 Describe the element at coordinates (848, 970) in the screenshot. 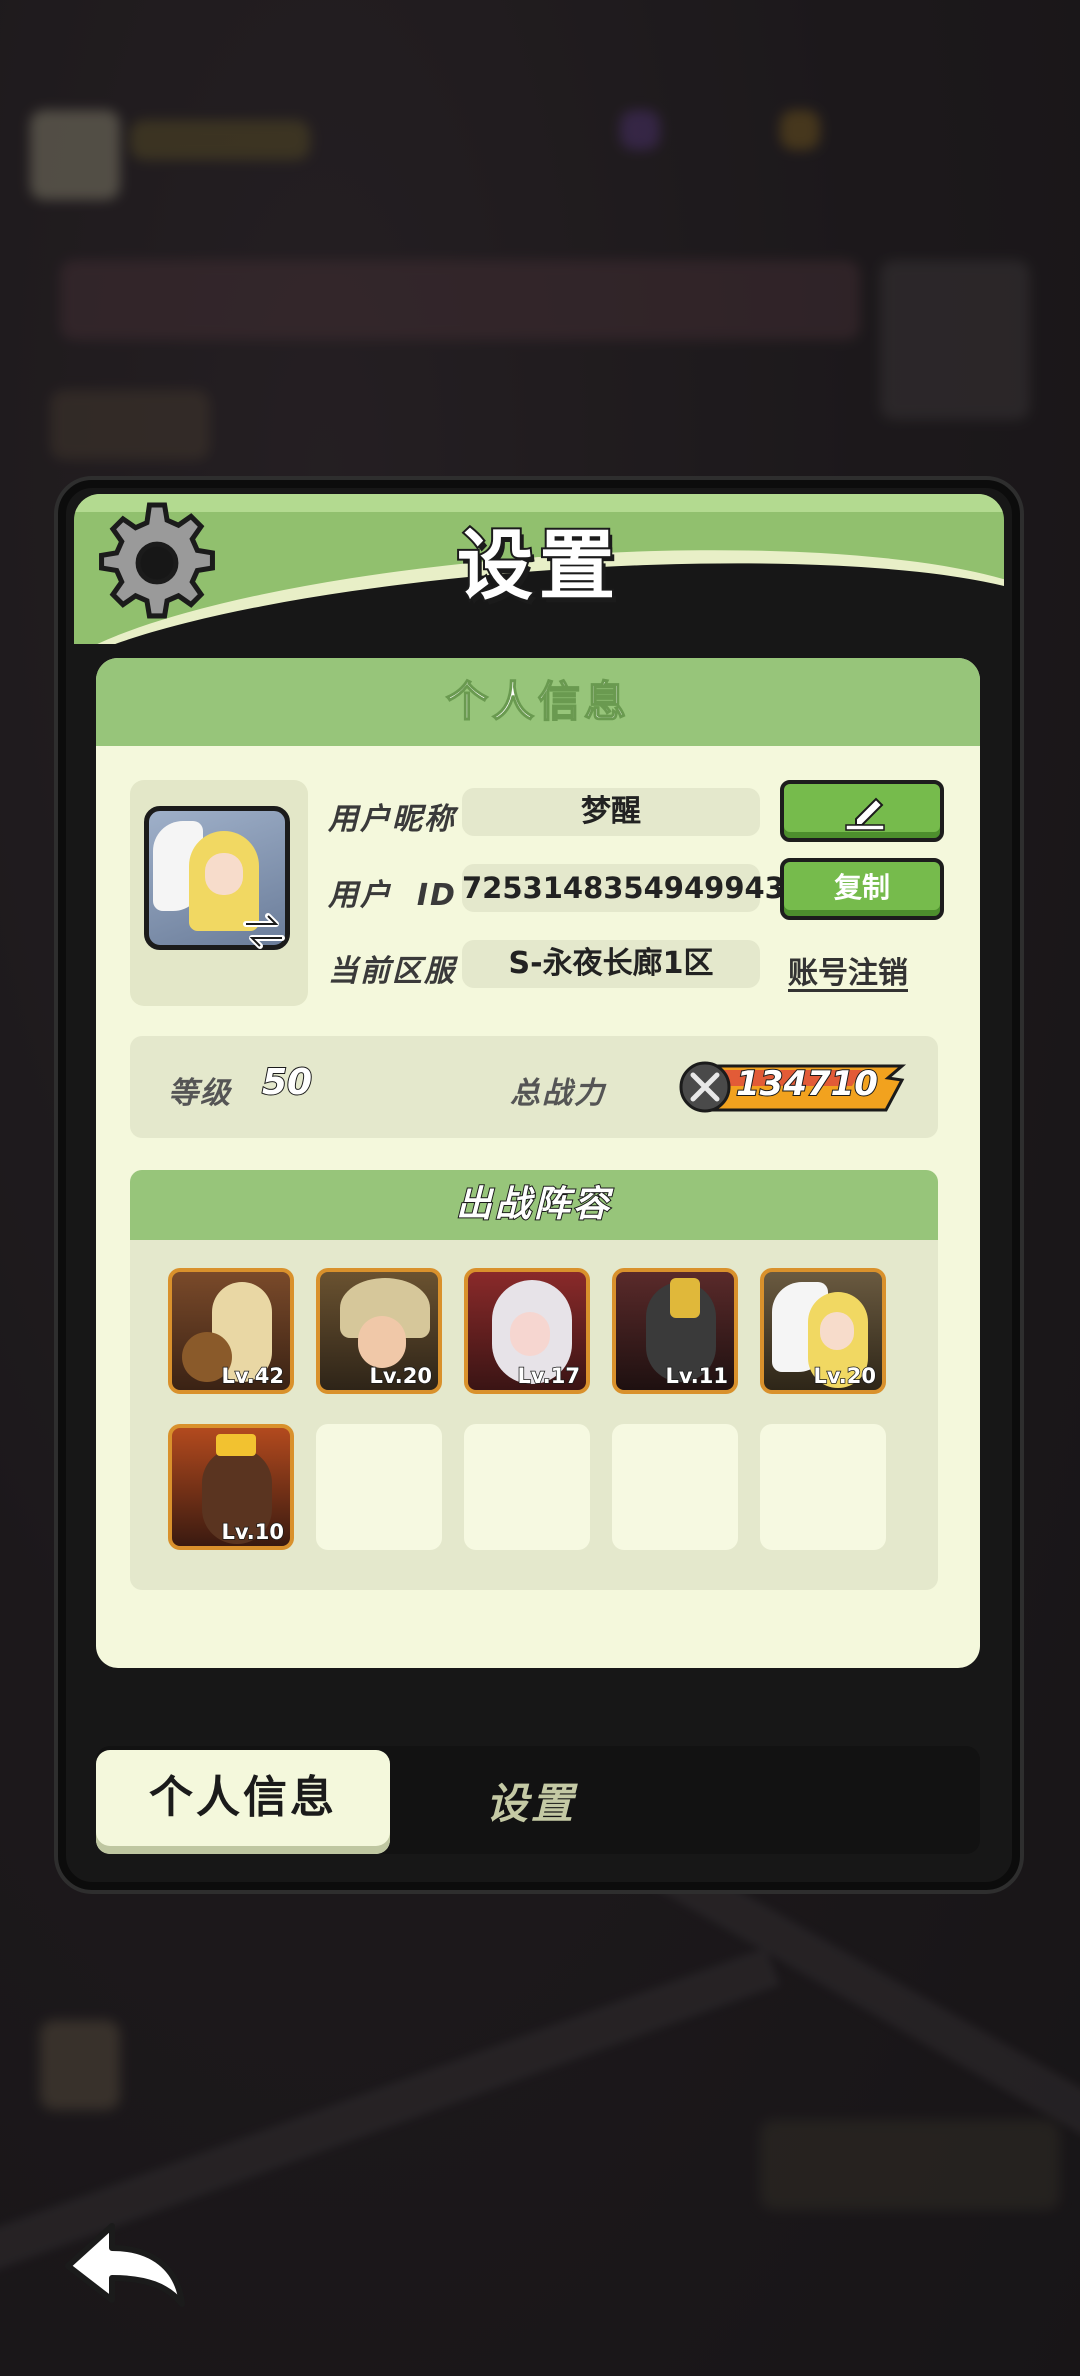

I see `cancel-account-link: 账号注销` at that location.